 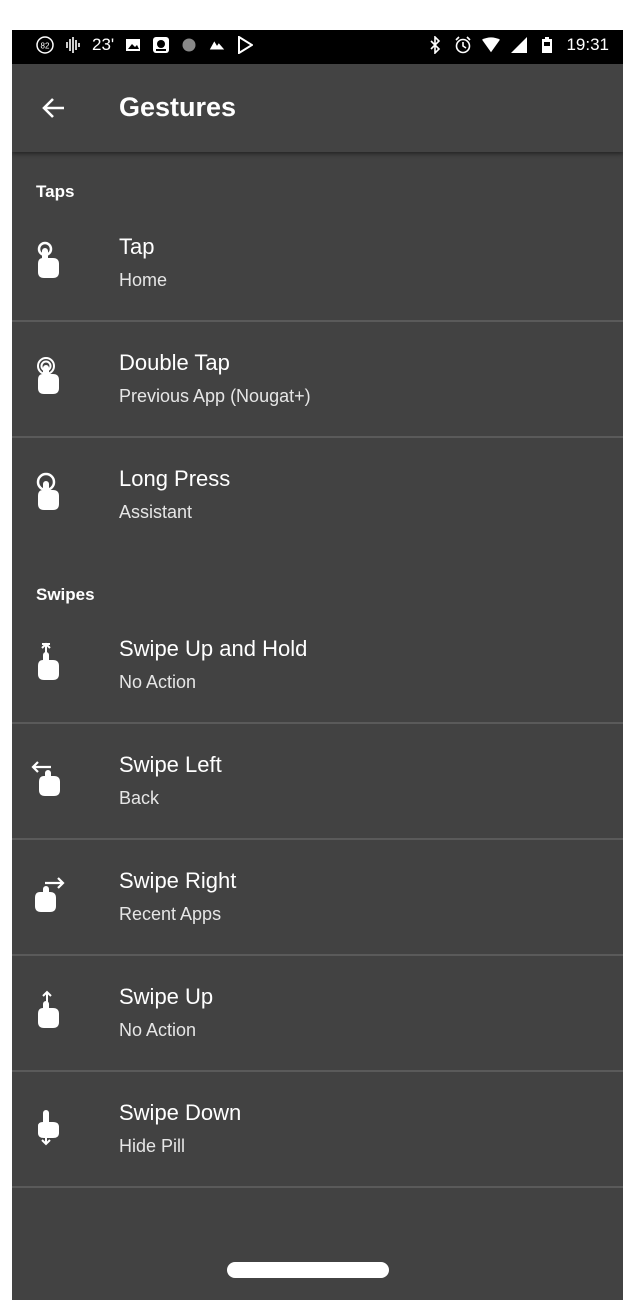 I want to click on circle-icon, so click(x=189, y=45).